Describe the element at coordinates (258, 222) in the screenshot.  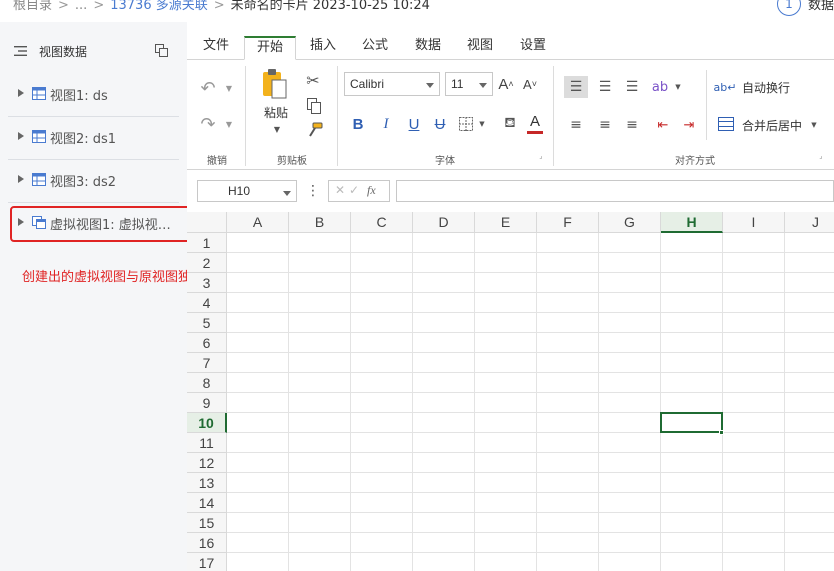
I see `column-header-a: A` at that location.